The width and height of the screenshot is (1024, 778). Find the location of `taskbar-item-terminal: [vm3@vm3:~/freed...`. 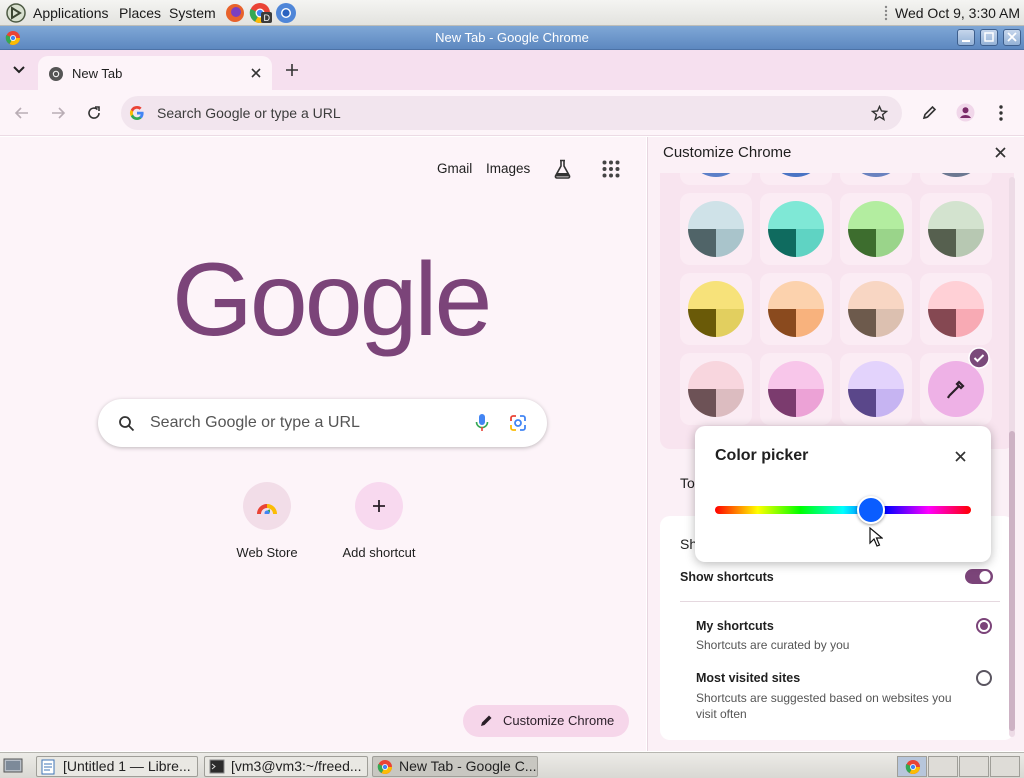

taskbar-item-terminal: [vm3@vm3:~/freed... is located at coordinates (286, 766).